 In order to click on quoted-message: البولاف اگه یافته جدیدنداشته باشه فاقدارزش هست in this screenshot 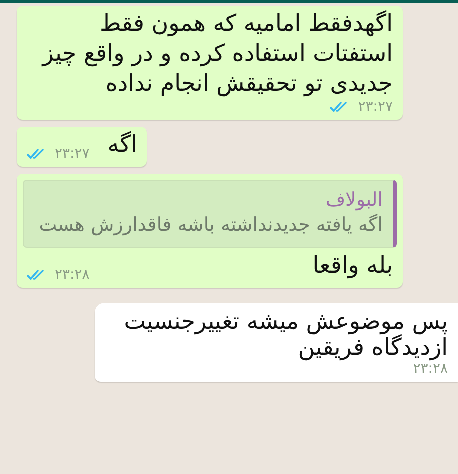, I will do `click(210, 214)`.